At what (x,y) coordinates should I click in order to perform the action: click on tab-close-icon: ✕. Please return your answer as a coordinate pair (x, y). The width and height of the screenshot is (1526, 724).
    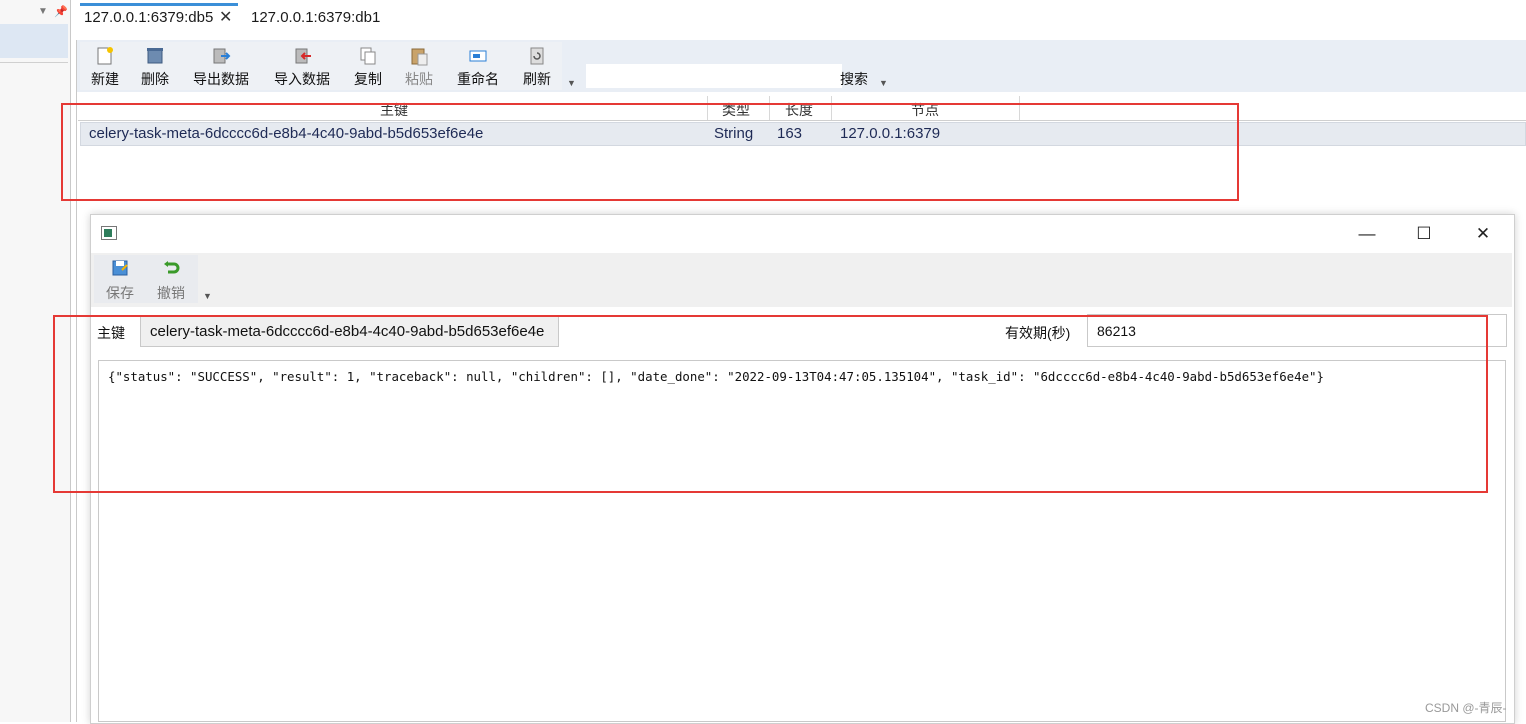
    Looking at the image, I should click on (225, 17).